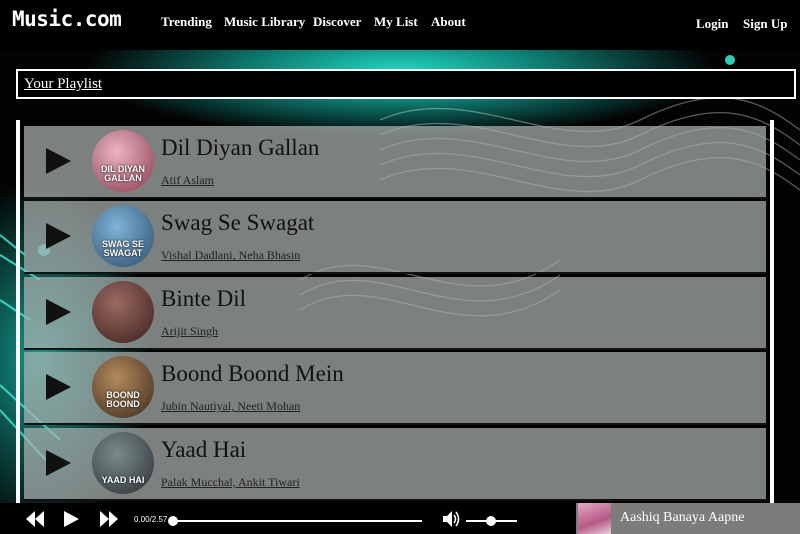  What do you see at coordinates (240, 148) in the screenshot?
I see `track-title: Dil Diyan Gallan` at bounding box center [240, 148].